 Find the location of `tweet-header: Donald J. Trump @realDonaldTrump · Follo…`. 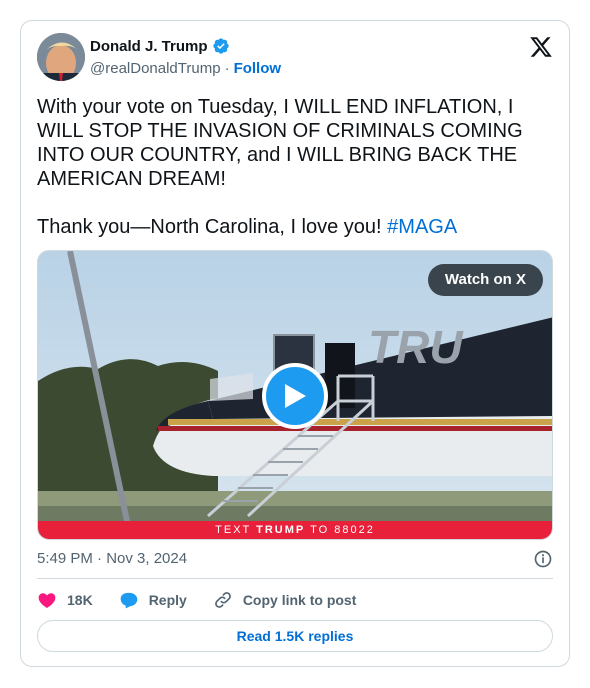

tweet-header: Donald J. Trump @realDonaldTrump · Follo… is located at coordinates (295, 58).